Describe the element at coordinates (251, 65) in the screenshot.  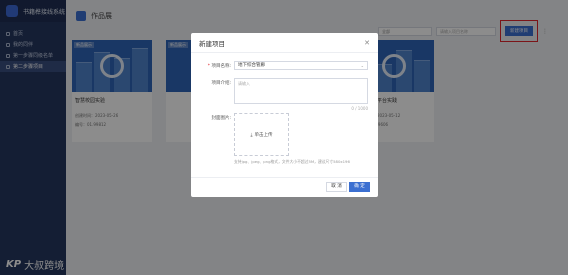
I see `project-name-value: 地下综合管廊` at that location.